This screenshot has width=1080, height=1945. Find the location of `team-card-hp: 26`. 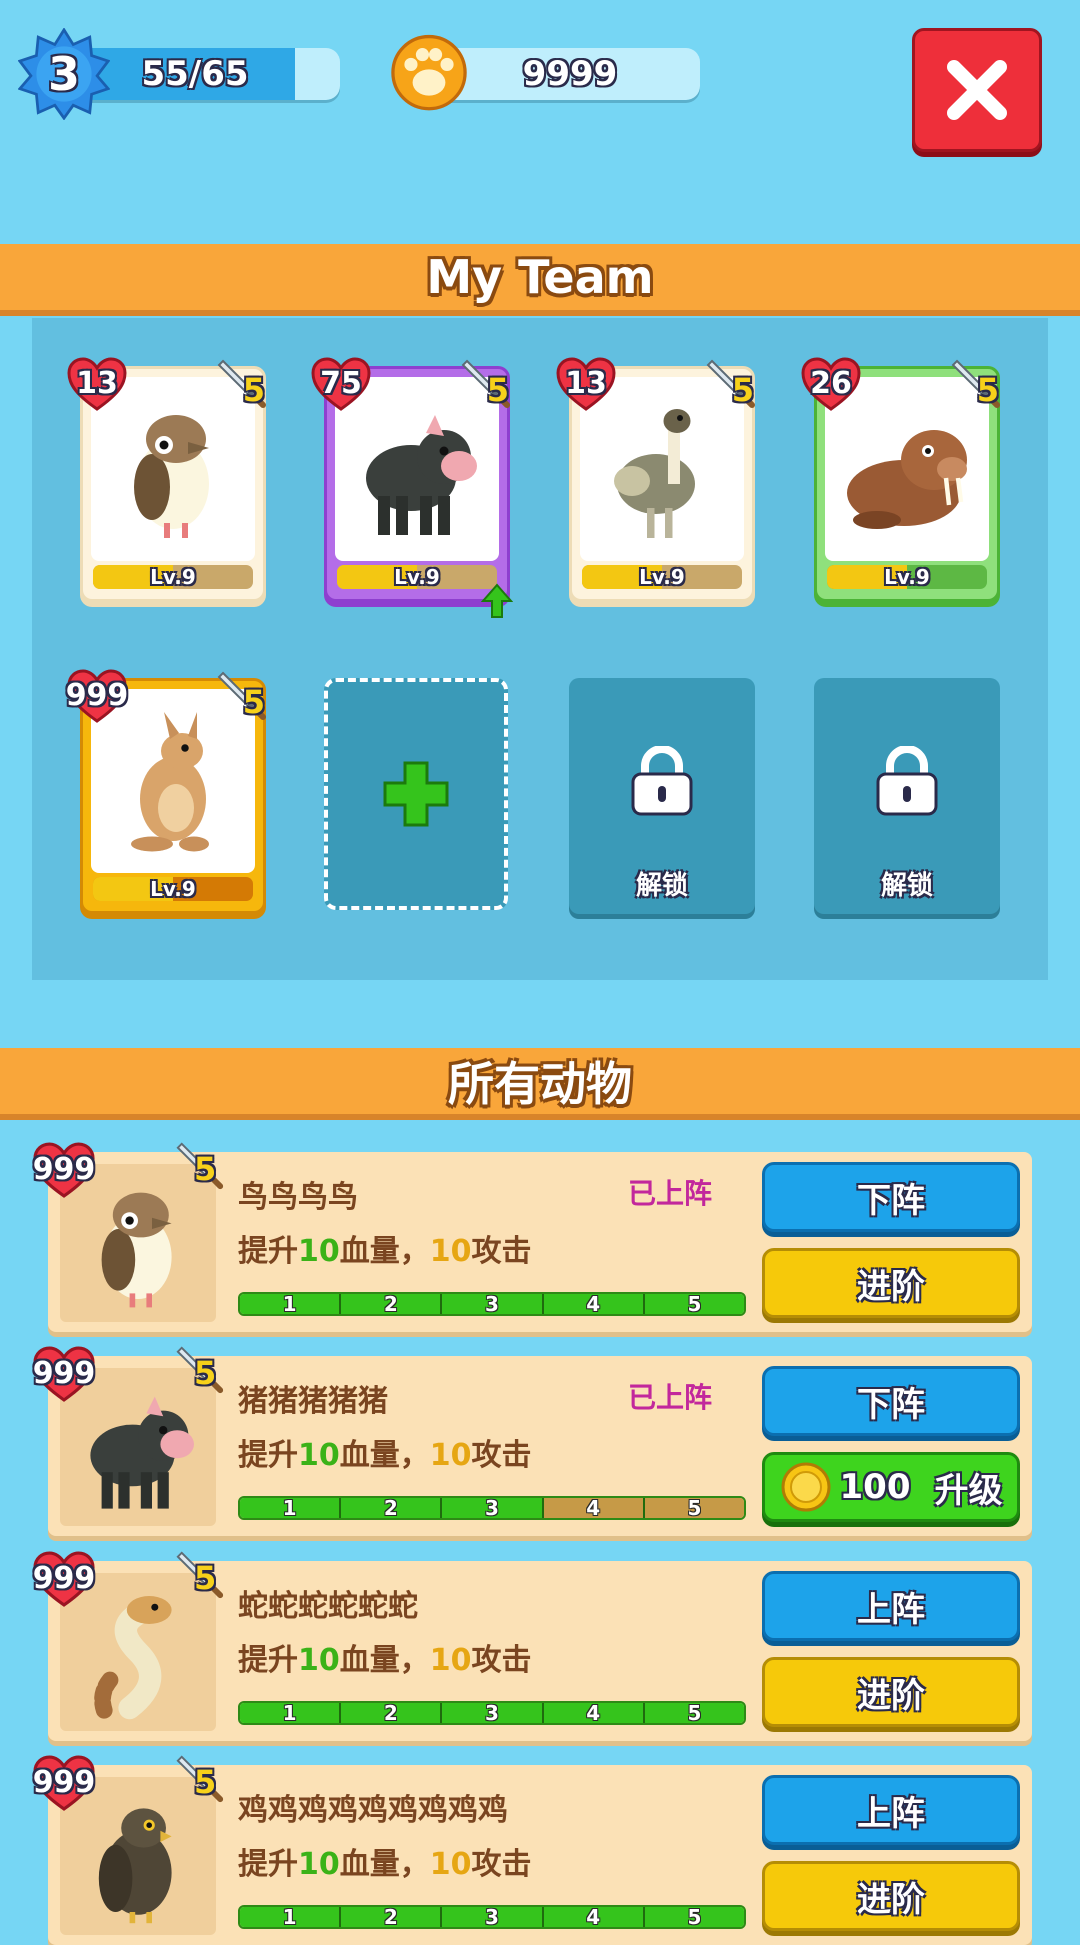

team-card-hp: 26 is located at coordinates (831, 383).